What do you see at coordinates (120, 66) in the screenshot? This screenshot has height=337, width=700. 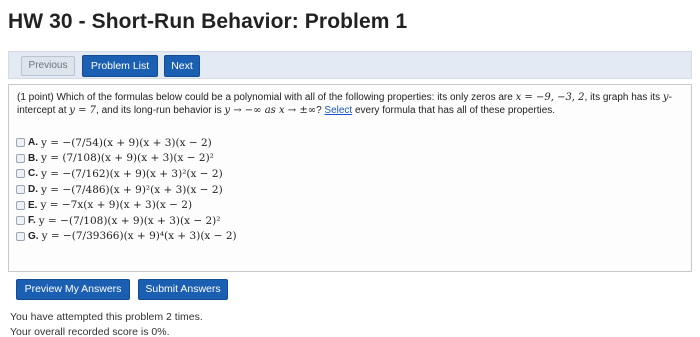 I see `problem-list-button: Problem List` at bounding box center [120, 66].